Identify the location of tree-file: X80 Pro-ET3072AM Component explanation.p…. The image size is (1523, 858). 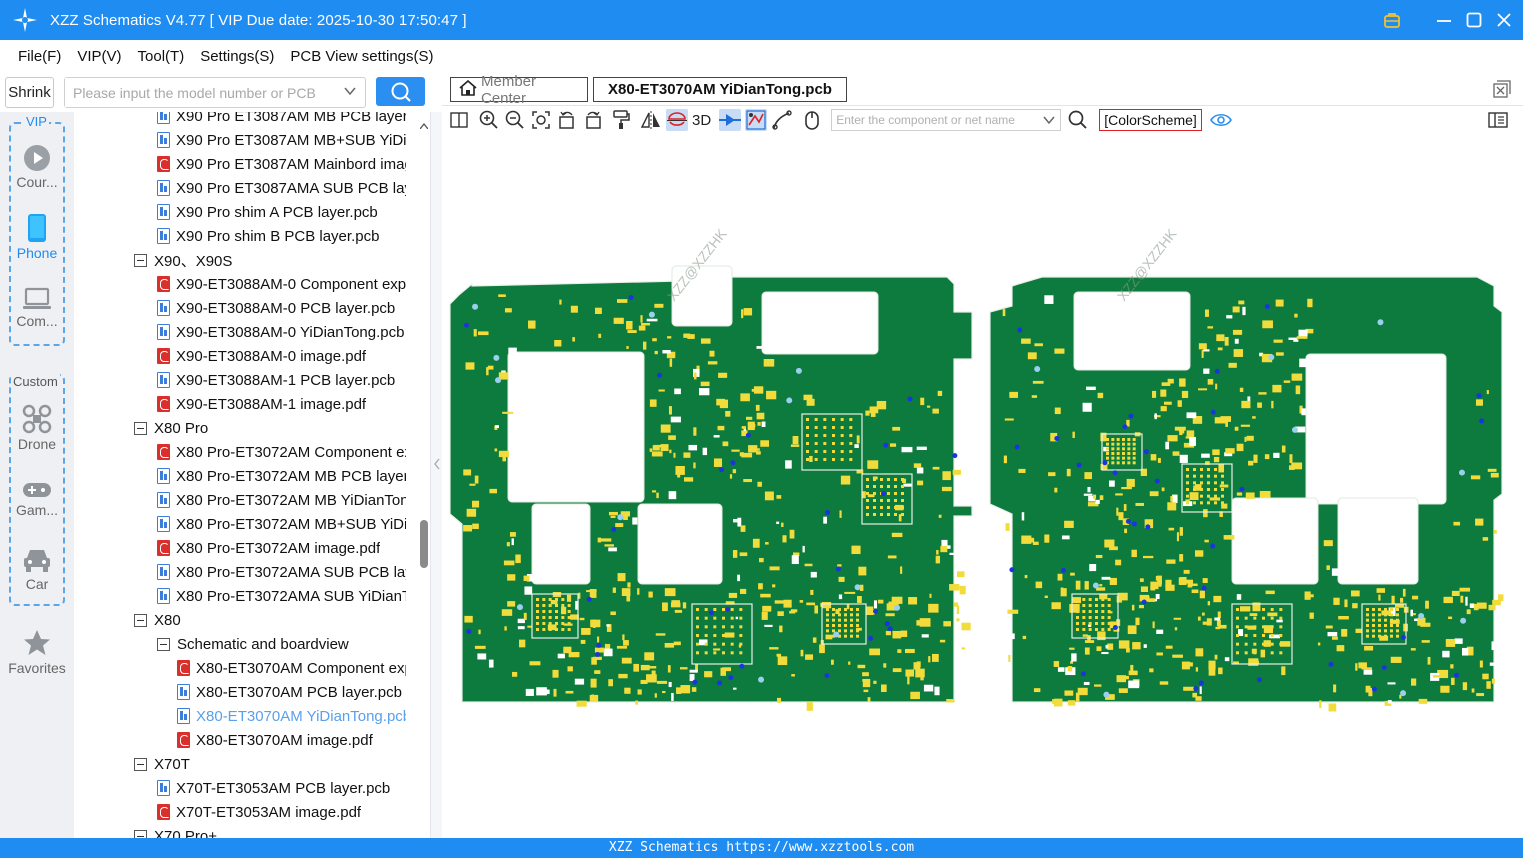
(281, 452).